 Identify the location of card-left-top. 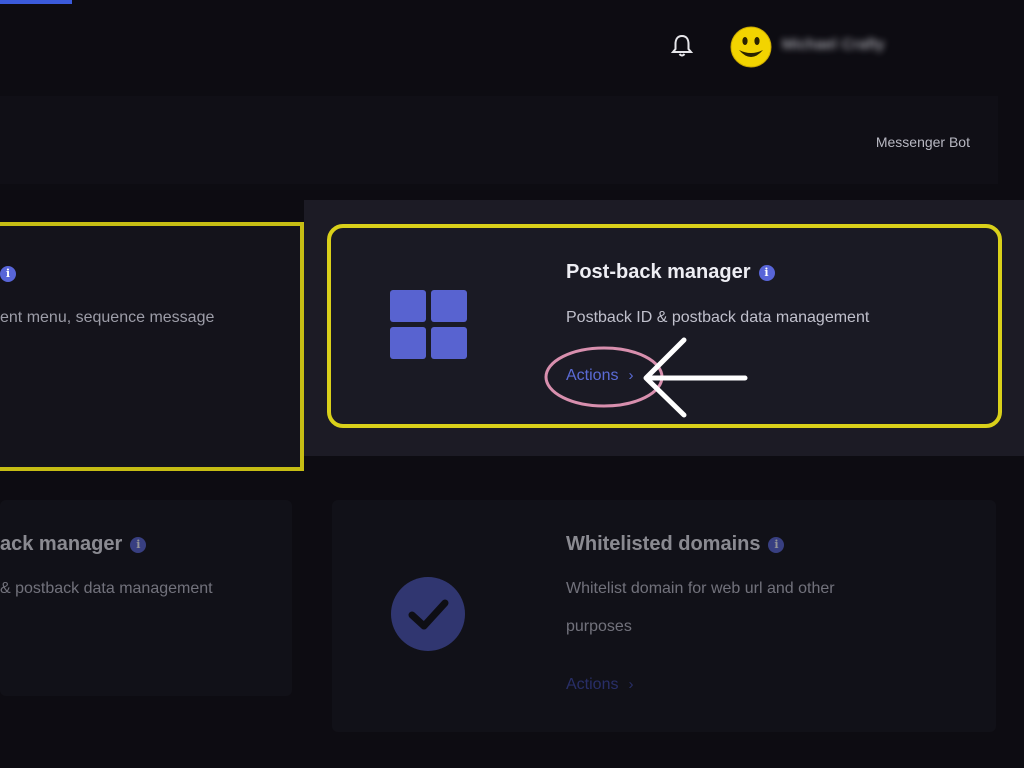
(152, 346).